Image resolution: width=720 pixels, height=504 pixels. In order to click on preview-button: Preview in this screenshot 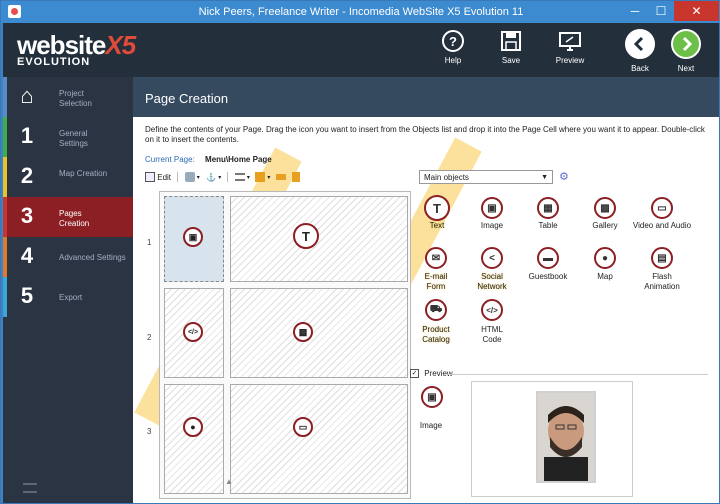, I will do `click(570, 47)`.